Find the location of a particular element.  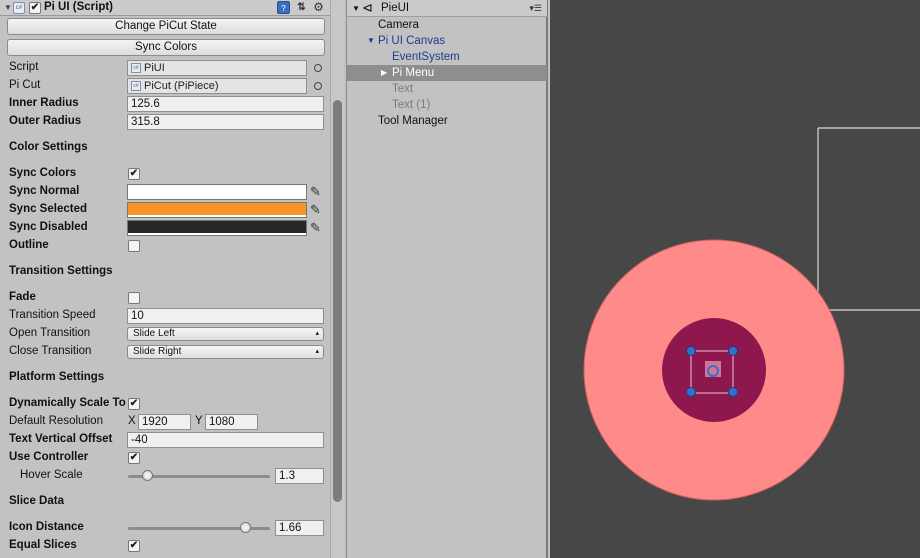

sync-colors-checkbox: ✔ is located at coordinates (134, 174).